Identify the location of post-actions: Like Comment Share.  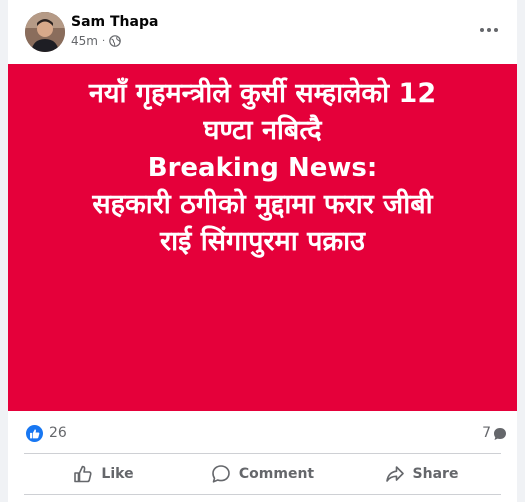
(262, 474).